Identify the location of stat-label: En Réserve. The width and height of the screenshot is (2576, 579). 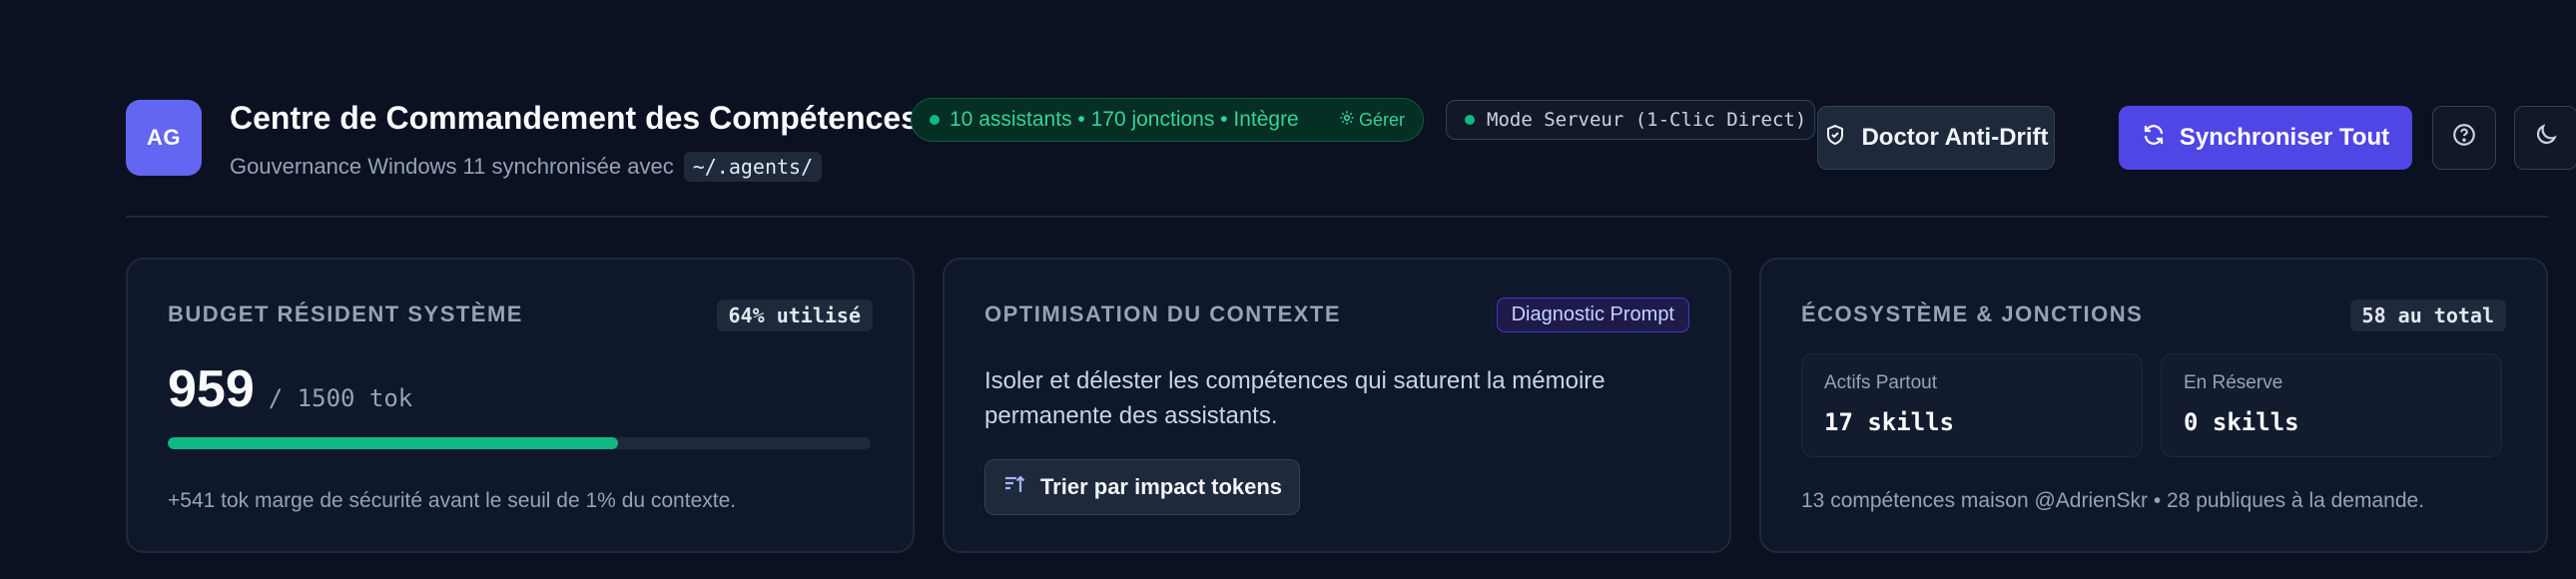
(2233, 382).